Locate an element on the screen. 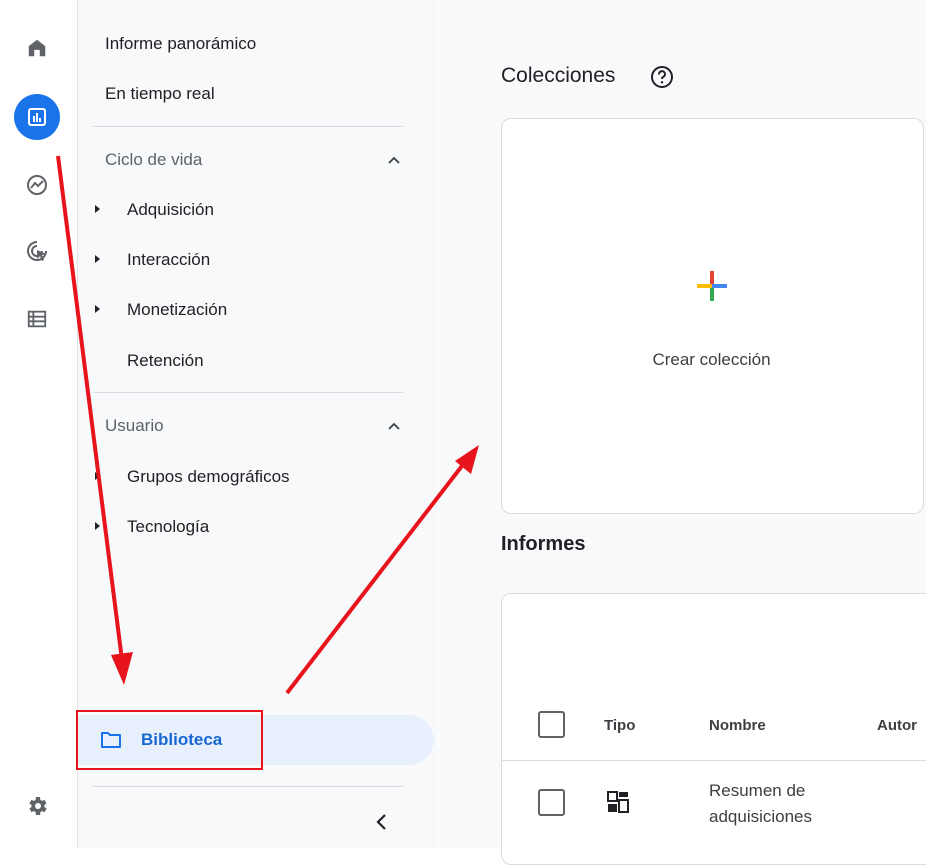 Image resolution: width=926 pixels, height=865 pixels. home-button is located at coordinates (37, 48).